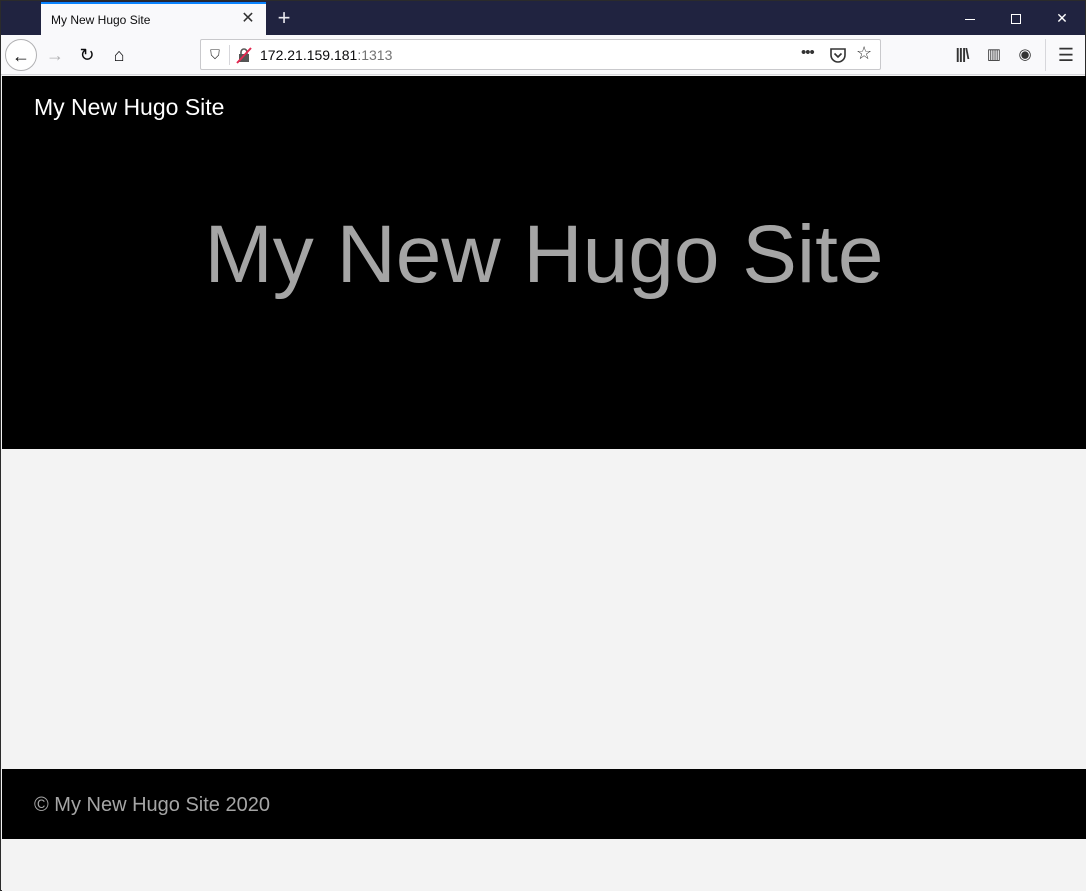  What do you see at coordinates (544, 804) in the screenshot?
I see `site-footer: © My New Hugo Site 2020` at bounding box center [544, 804].